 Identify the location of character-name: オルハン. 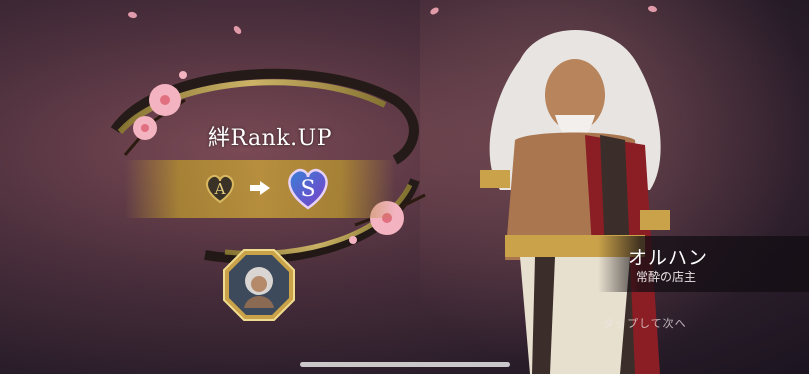
(668, 258).